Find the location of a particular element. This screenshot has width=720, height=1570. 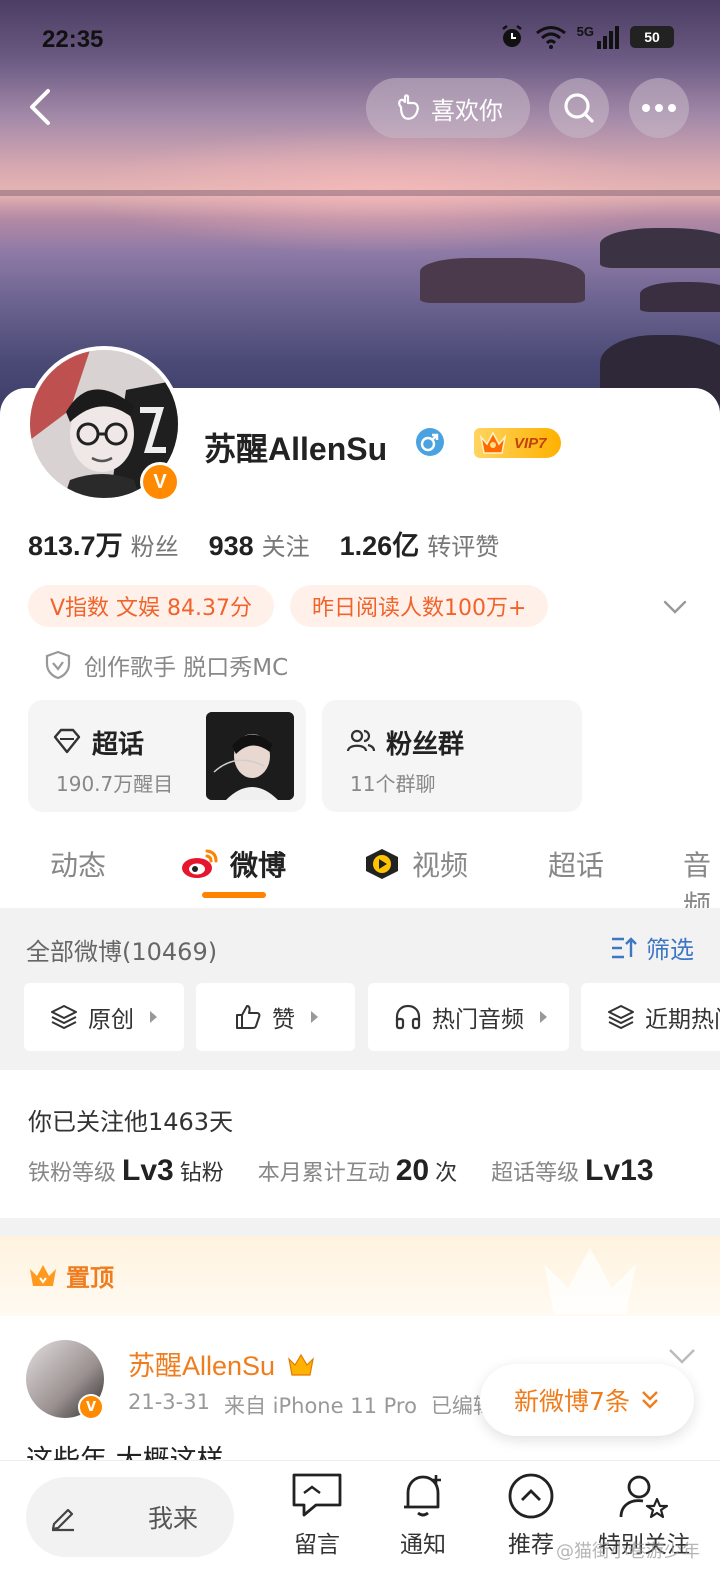

certification-text: 创作歌手 脱口秀MC is located at coordinates (186, 668).